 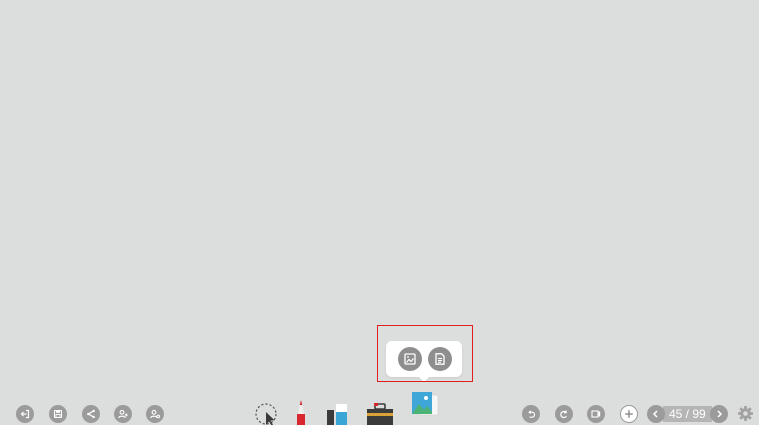 I want to click on insert-image-button, so click(x=410, y=359).